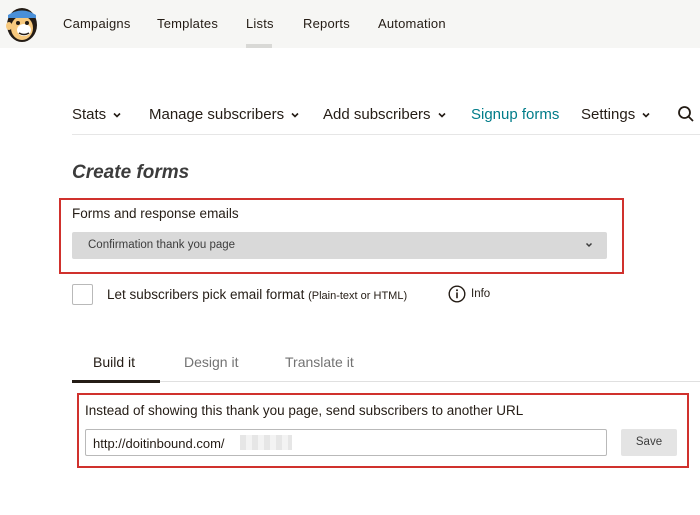 This screenshot has height=515, width=700. What do you see at coordinates (346, 442) in the screenshot?
I see `redirect-url-input: http://doitinbound.com/` at bounding box center [346, 442].